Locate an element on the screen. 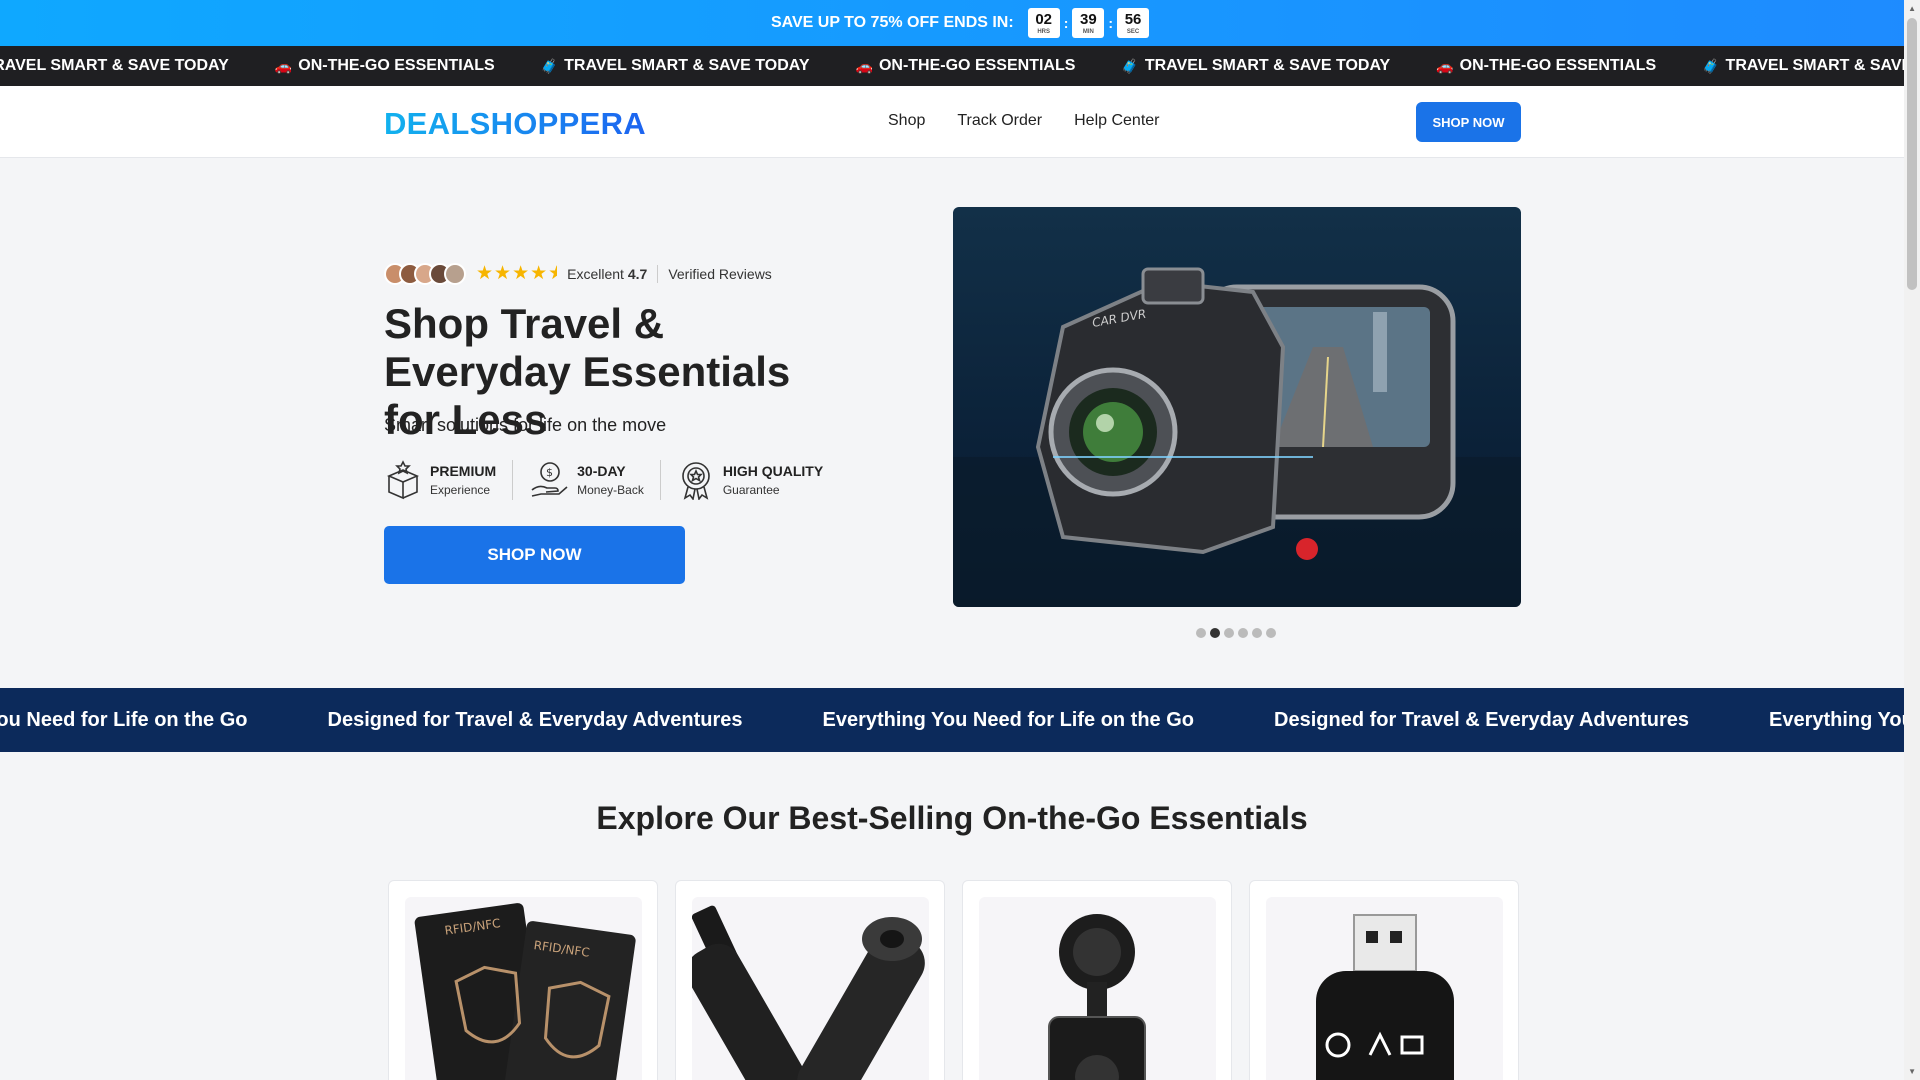 Image resolution: width=1920 pixels, height=1080 pixels. feature-subtitle: Experience is located at coordinates (460, 490).